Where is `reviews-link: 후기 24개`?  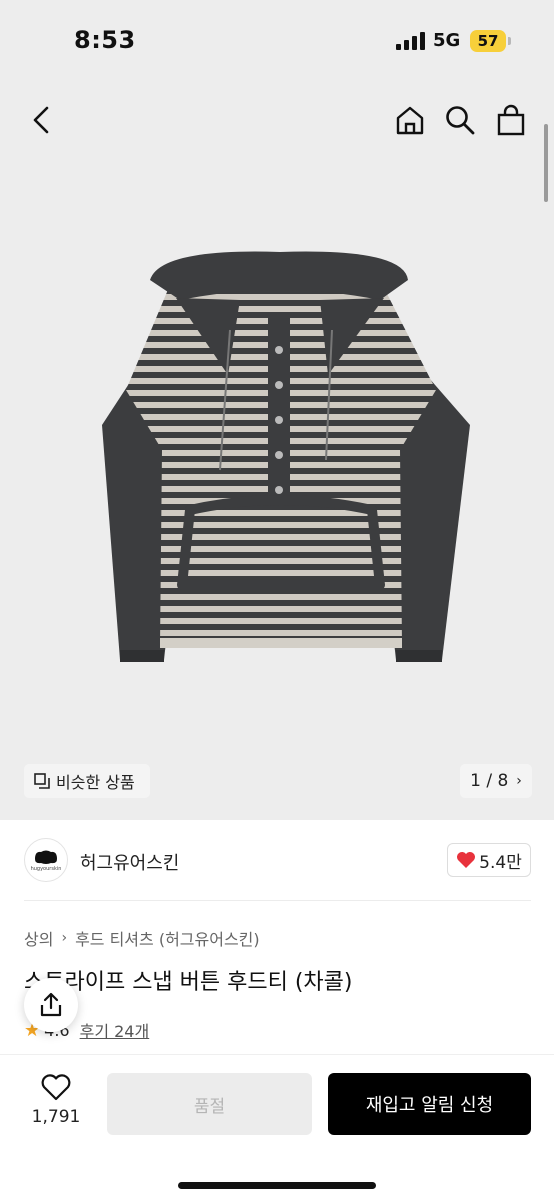 reviews-link: 후기 24개 is located at coordinates (115, 1030).